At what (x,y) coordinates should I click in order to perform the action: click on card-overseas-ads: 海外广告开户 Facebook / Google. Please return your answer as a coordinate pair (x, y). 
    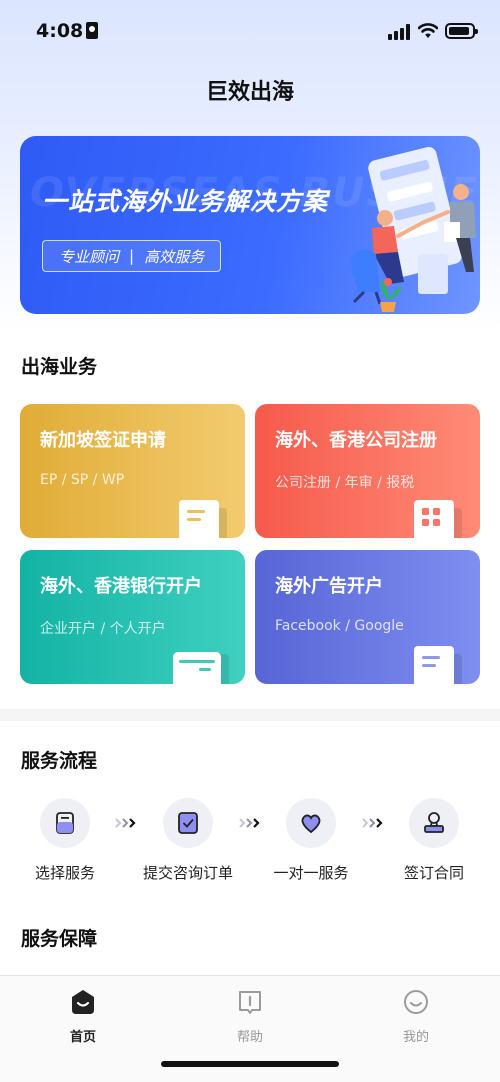
    Looking at the image, I should click on (367, 617).